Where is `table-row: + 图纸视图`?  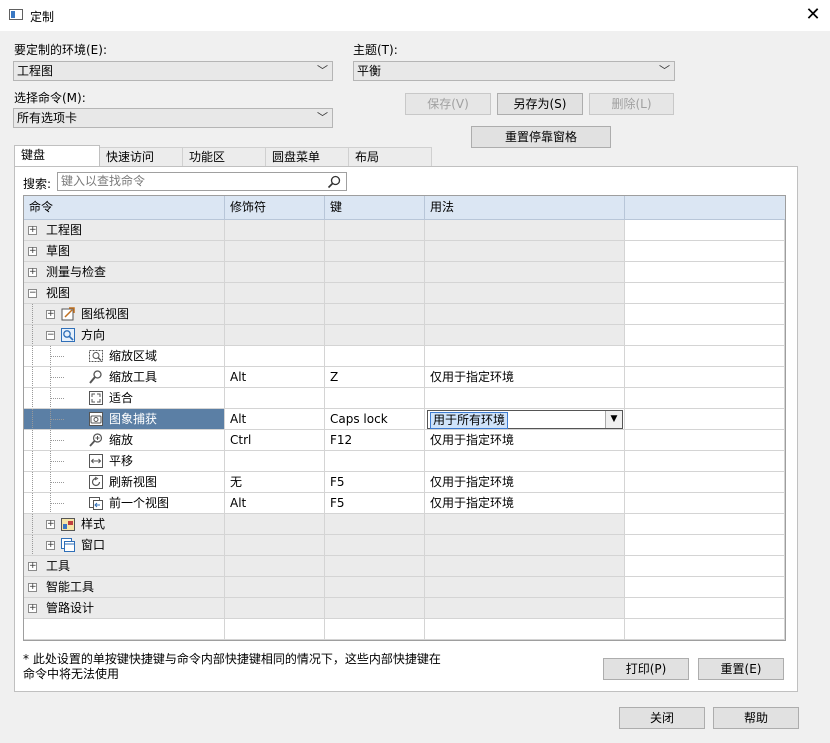 table-row: + 图纸视图 is located at coordinates (404, 314).